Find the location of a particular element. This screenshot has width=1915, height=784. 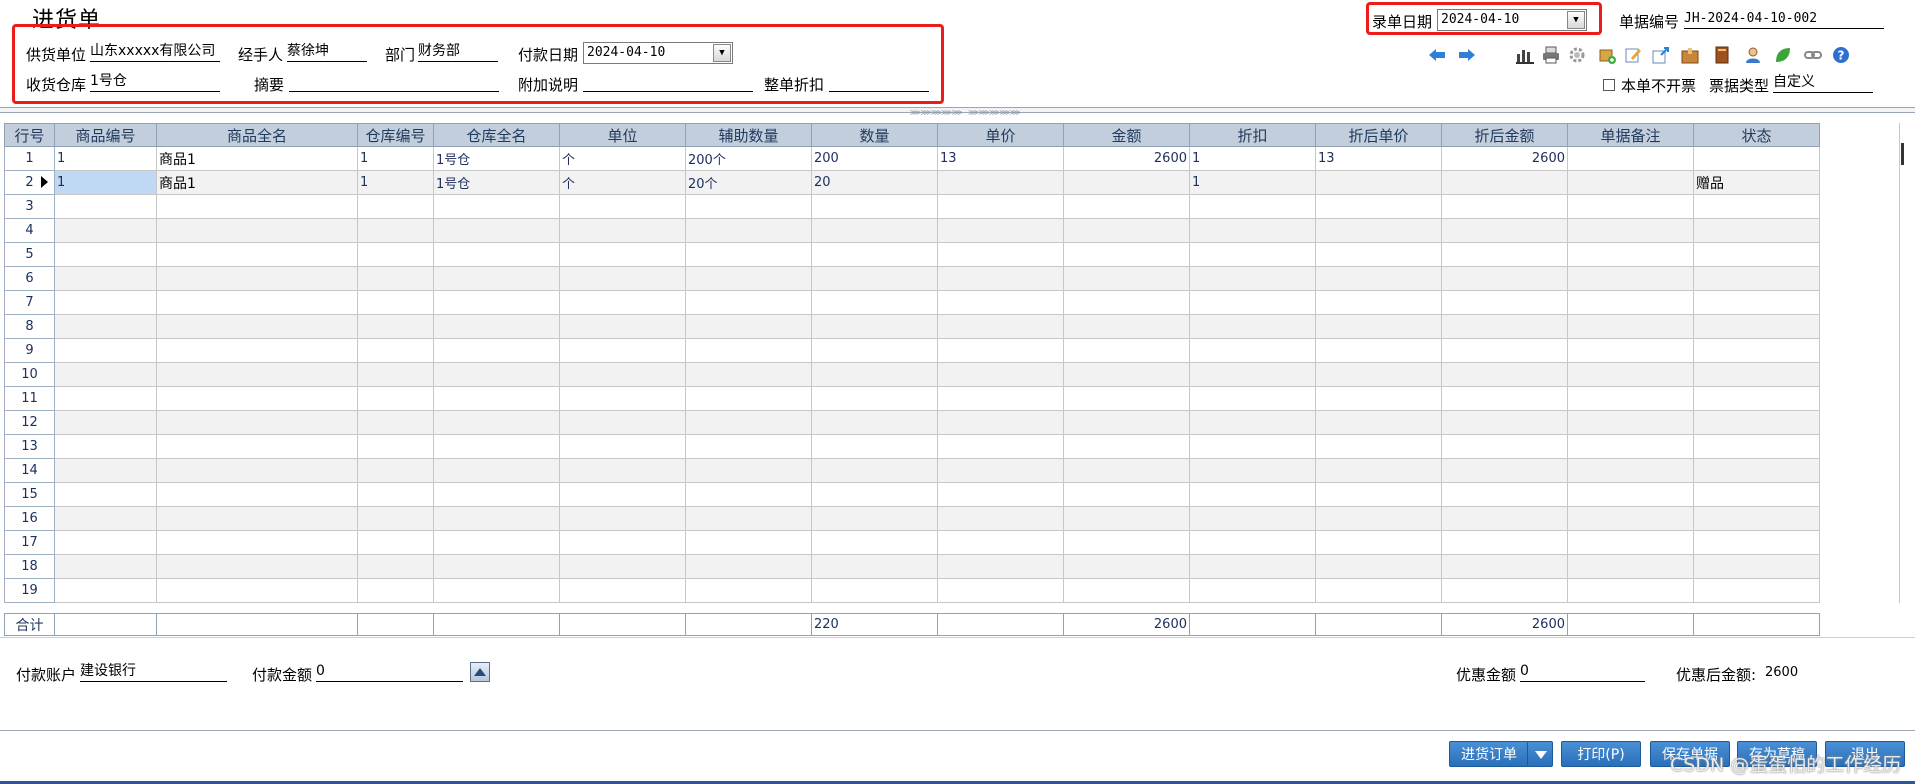

link-icon is located at coordinates (1813, 55).